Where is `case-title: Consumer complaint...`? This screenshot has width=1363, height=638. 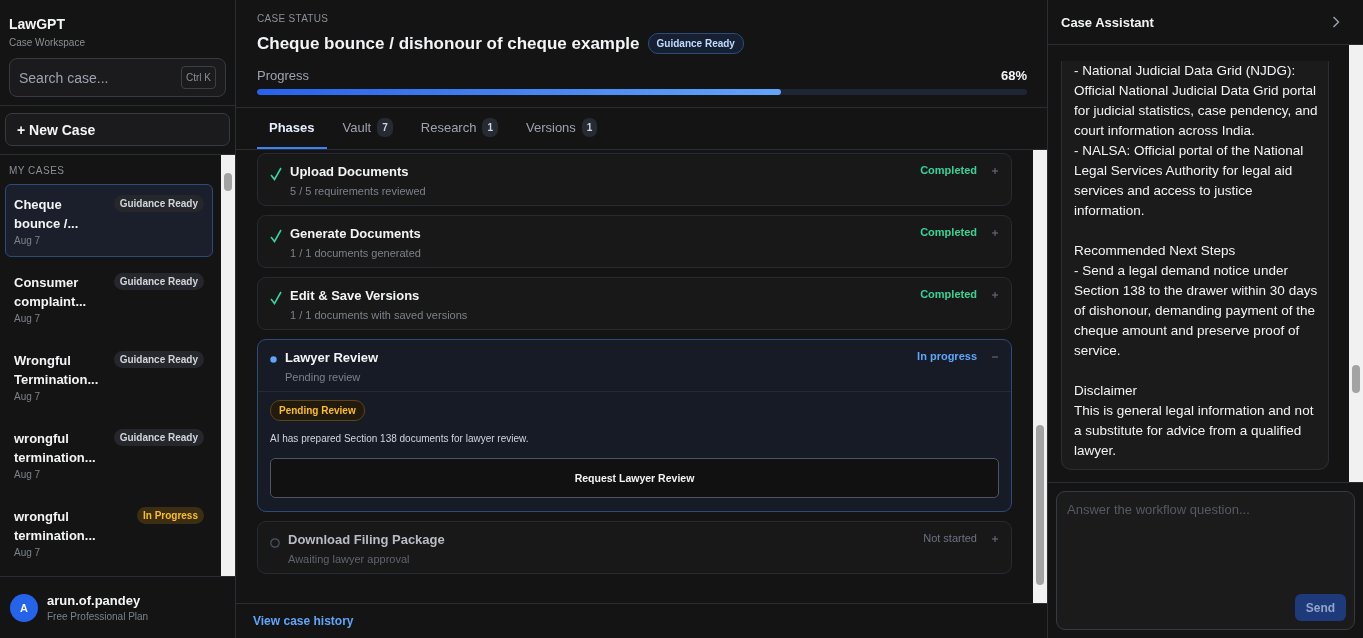 case-title: Consumer complaint... is located at coordinates (51, 292).